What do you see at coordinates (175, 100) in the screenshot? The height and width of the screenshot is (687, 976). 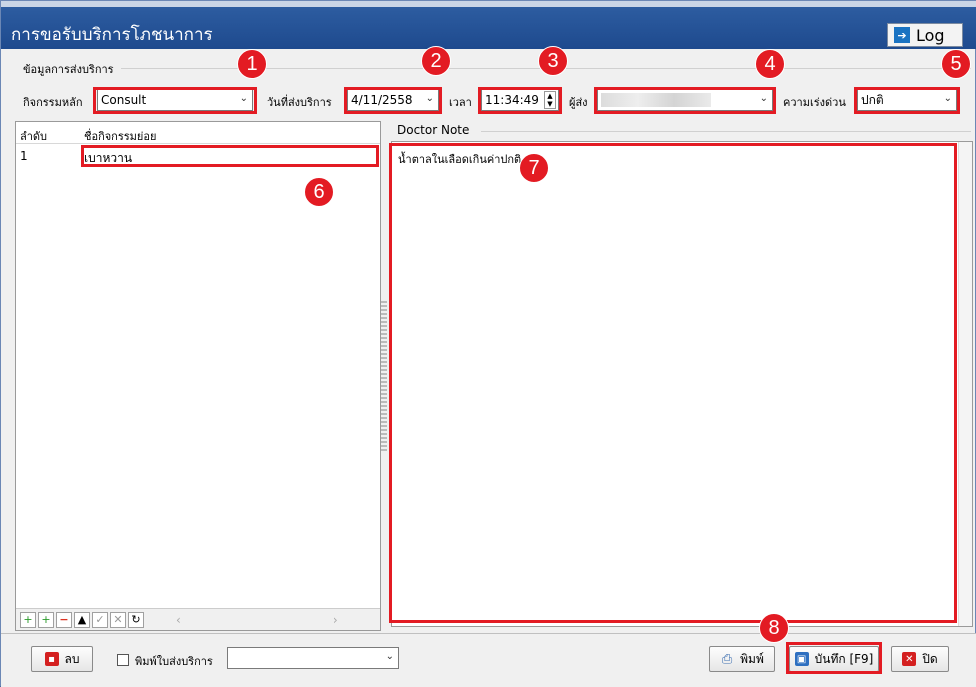 I see `main-activity-select: Consult ⌄` at bounding box center [175, 100].